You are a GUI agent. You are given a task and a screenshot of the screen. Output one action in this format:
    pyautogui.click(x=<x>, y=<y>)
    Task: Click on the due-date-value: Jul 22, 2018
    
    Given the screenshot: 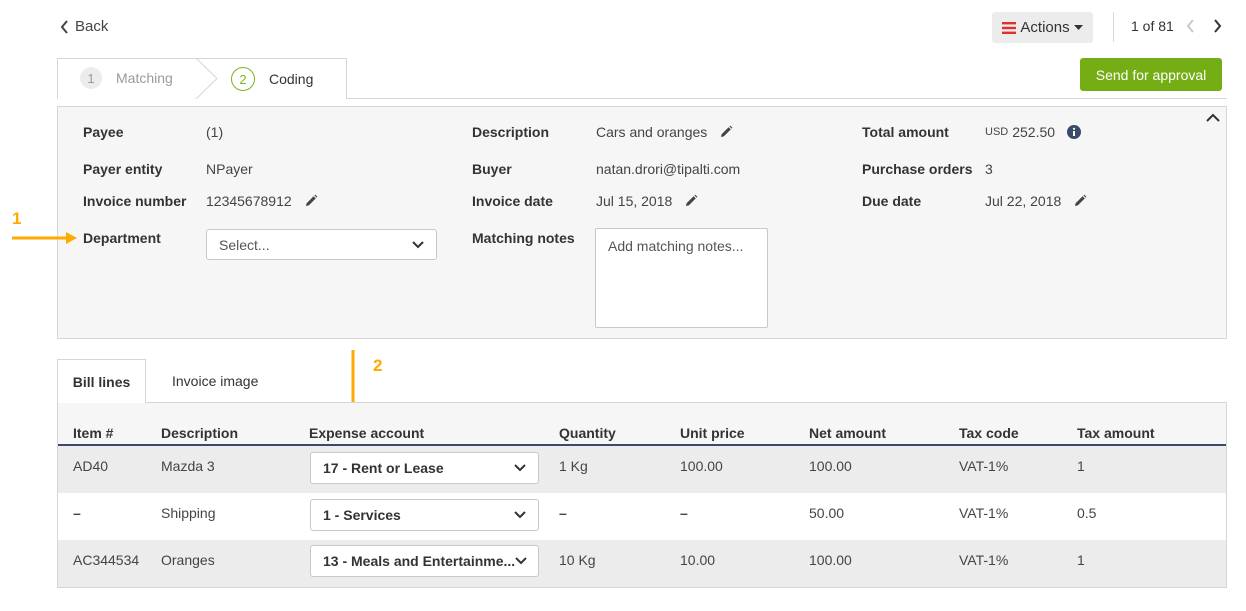 What is the action you would take?
    pyautogui.click(x=1023, y=201)
    